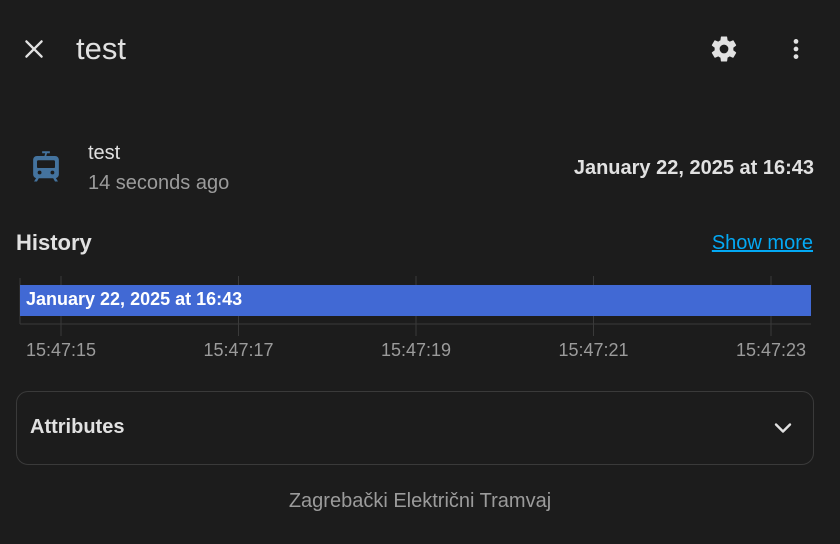 Image resolution: width=840 pixels, height=544 pixels. Describe the element at coordinates (693, 168) in the screenshot. I see `entity-state: January 22, 2025 at 16:43` at that location.